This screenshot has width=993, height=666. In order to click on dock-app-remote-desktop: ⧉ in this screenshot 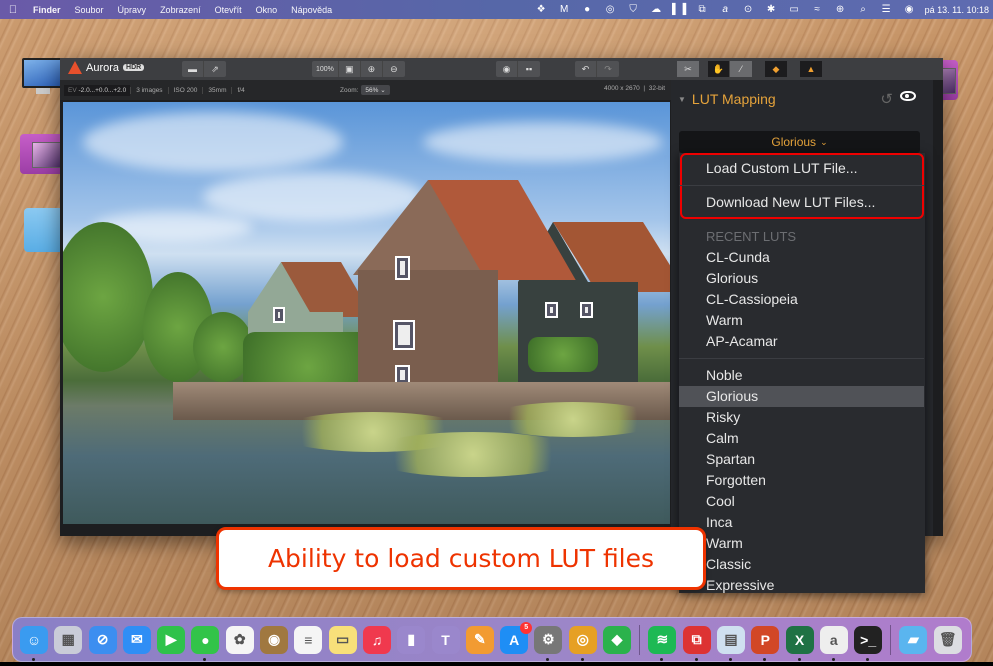, I will do `click(696, 643)`.